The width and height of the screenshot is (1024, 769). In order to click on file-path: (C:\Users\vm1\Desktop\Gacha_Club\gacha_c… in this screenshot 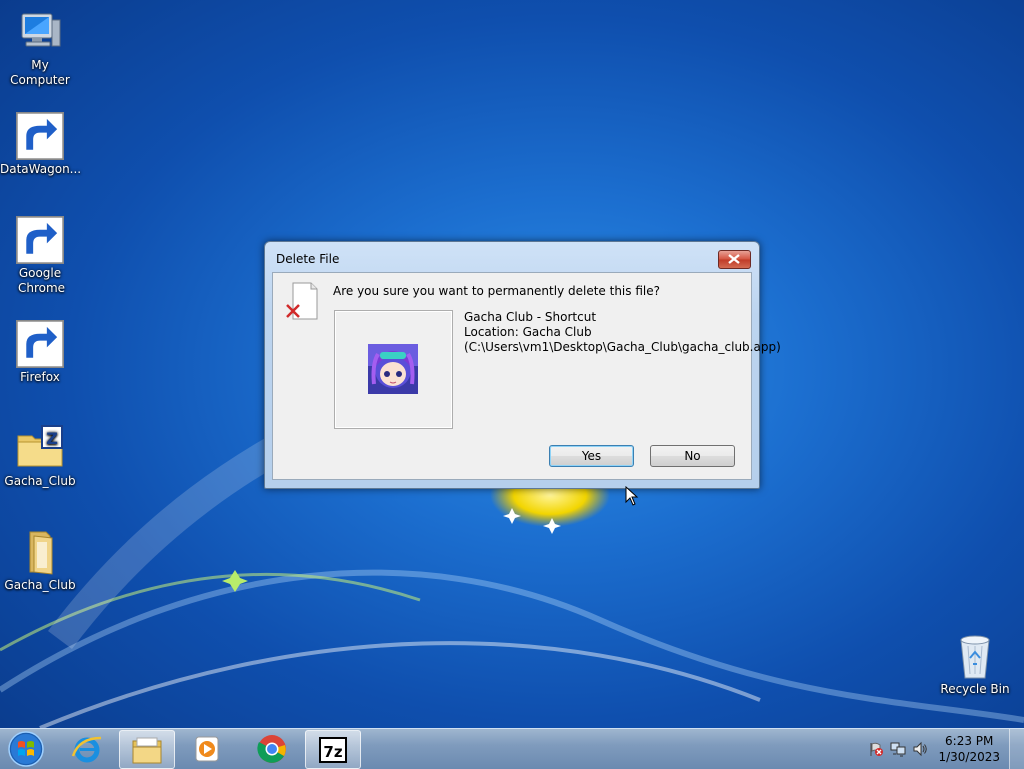, I will do `click(622, 347)`.